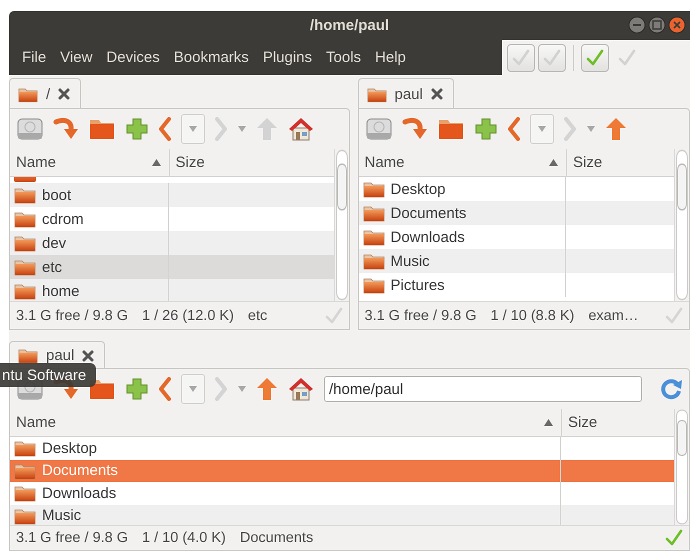  What do you see at coordinates (417, 285) in the screenshot?
I see `file-name: Pictures` at bounding box center [417, 285].